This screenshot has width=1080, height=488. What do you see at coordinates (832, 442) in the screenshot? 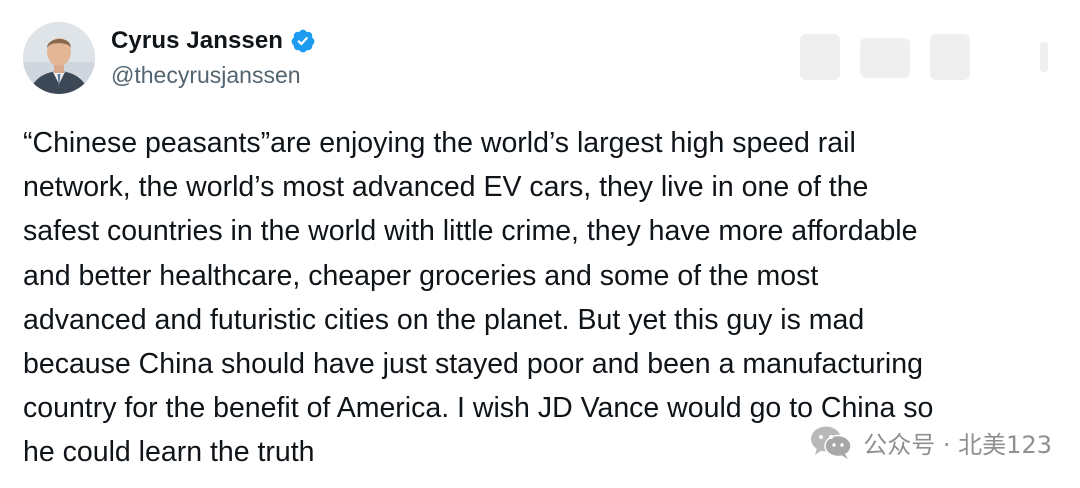
I see `wechat-icon` at bounding box center [832, 442].